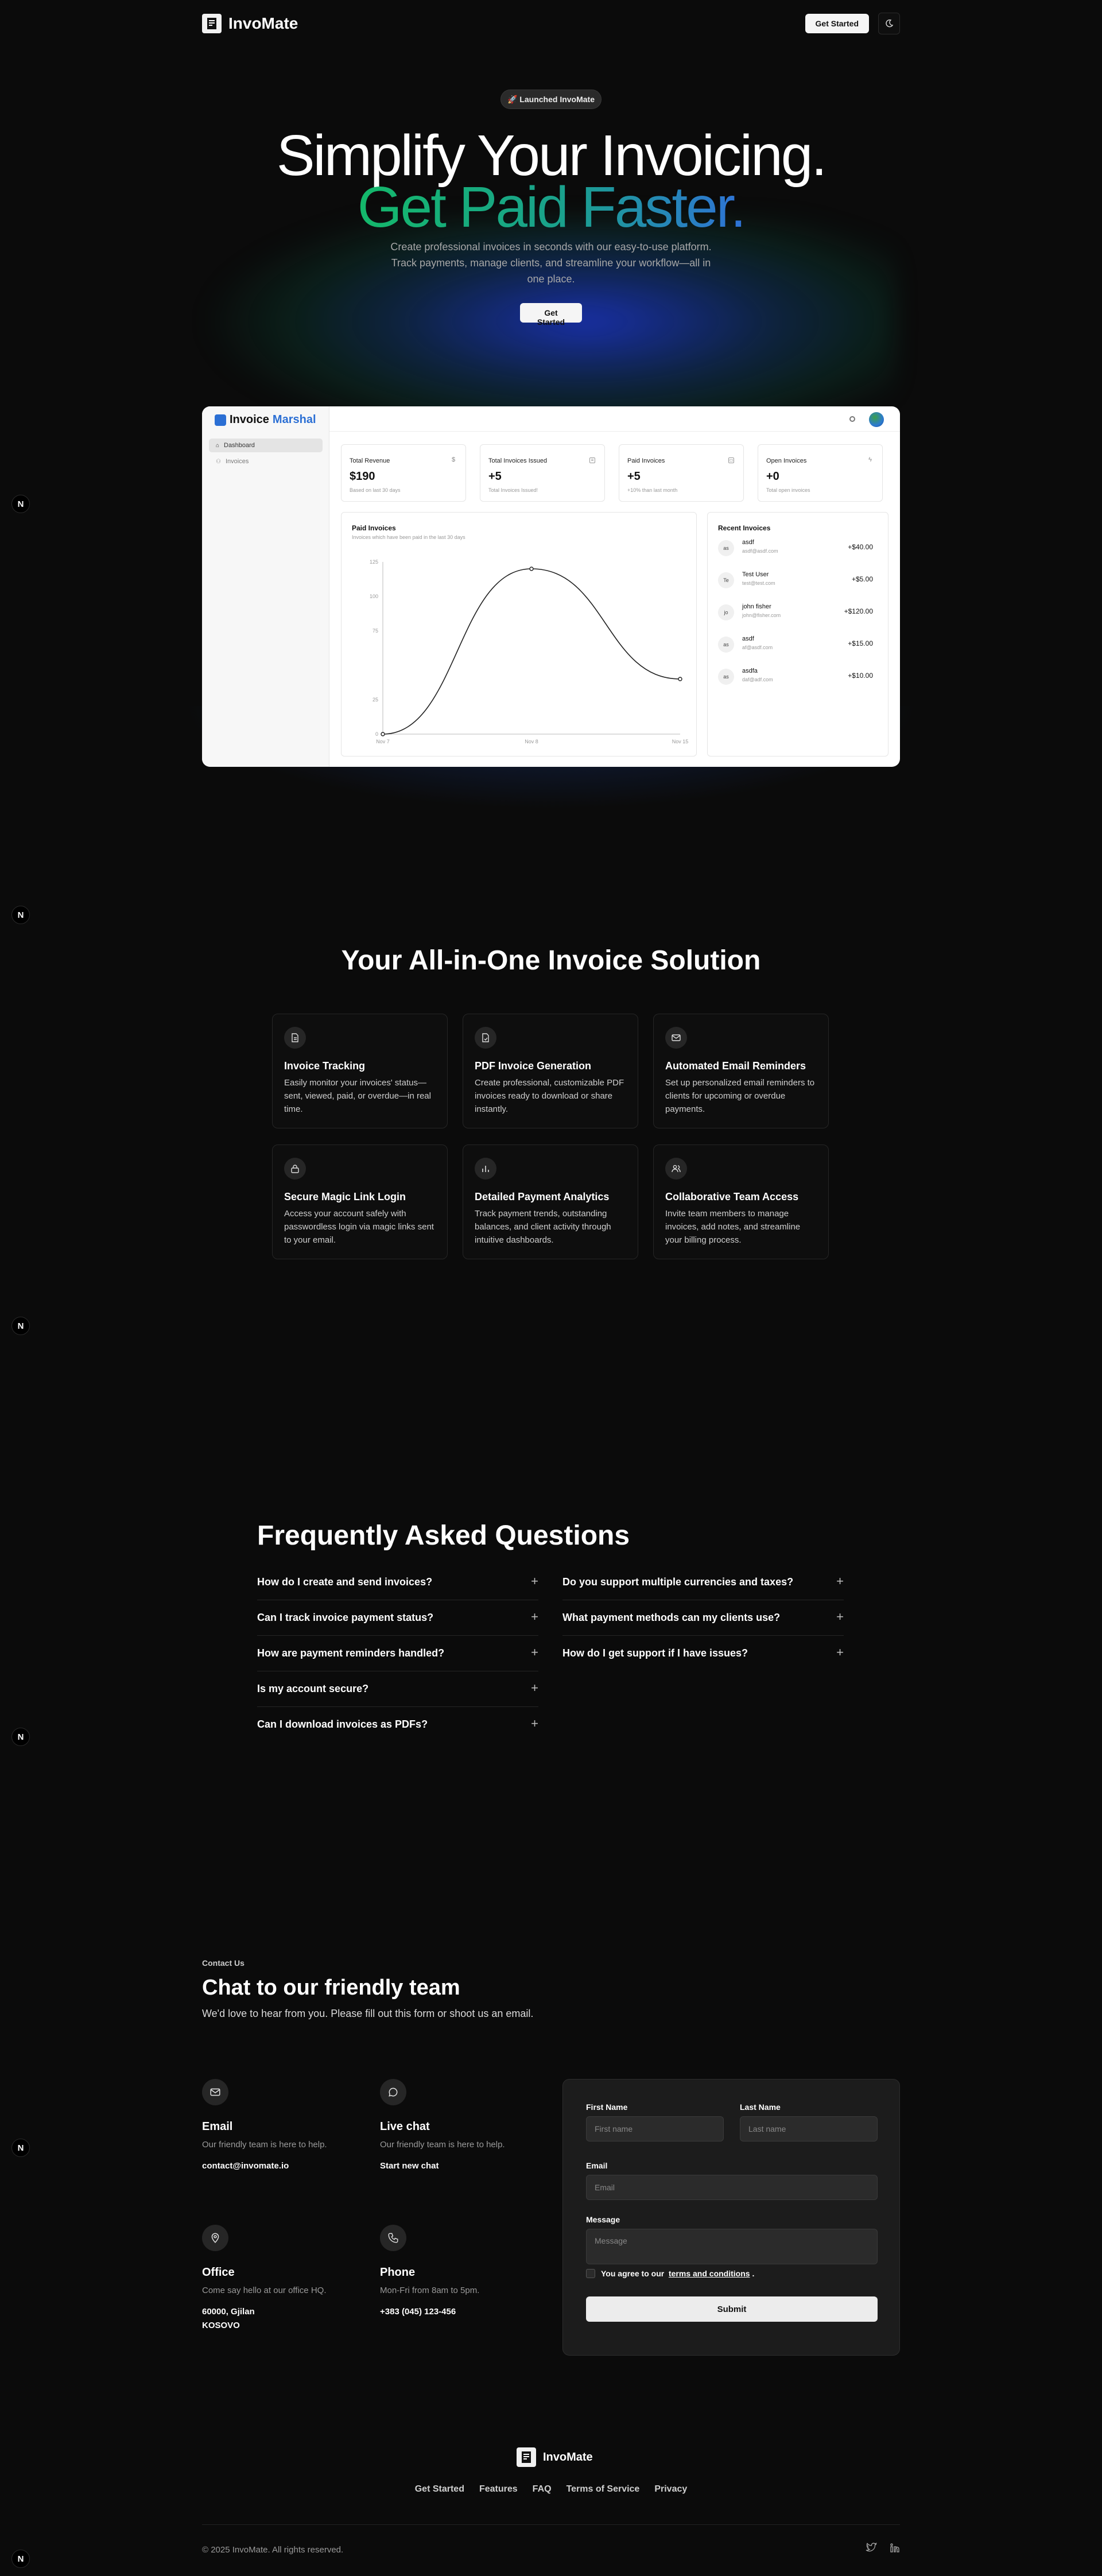 This screenshot has height=2576, width=1102. I want to click on submit-button: Submit, so click(732, 2309).